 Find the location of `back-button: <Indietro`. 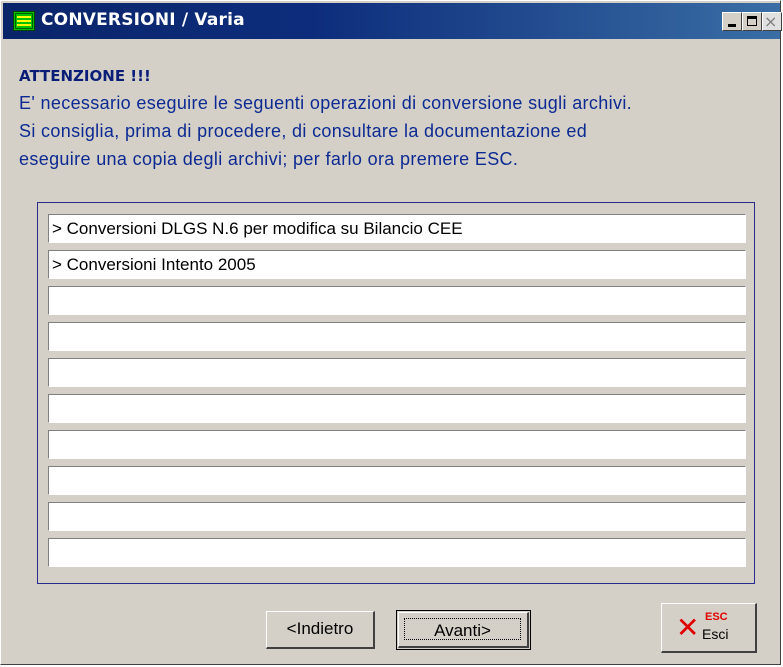

back-button: <Indietro is located at coordinates (320, 630).